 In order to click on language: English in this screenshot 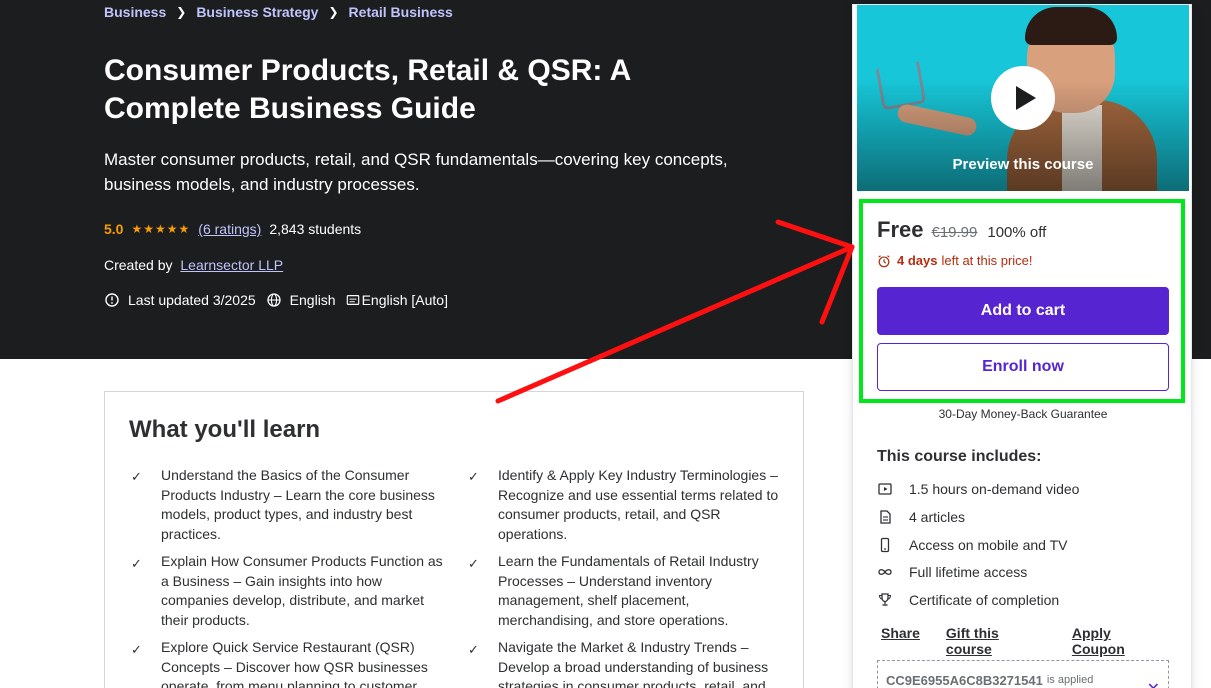, I will do `click(301, 300)`.